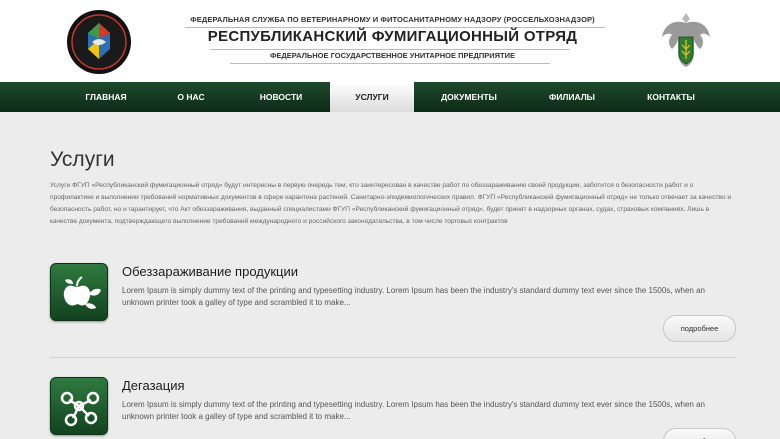  I want to click on page-title: Услуги, so click(82, 159).